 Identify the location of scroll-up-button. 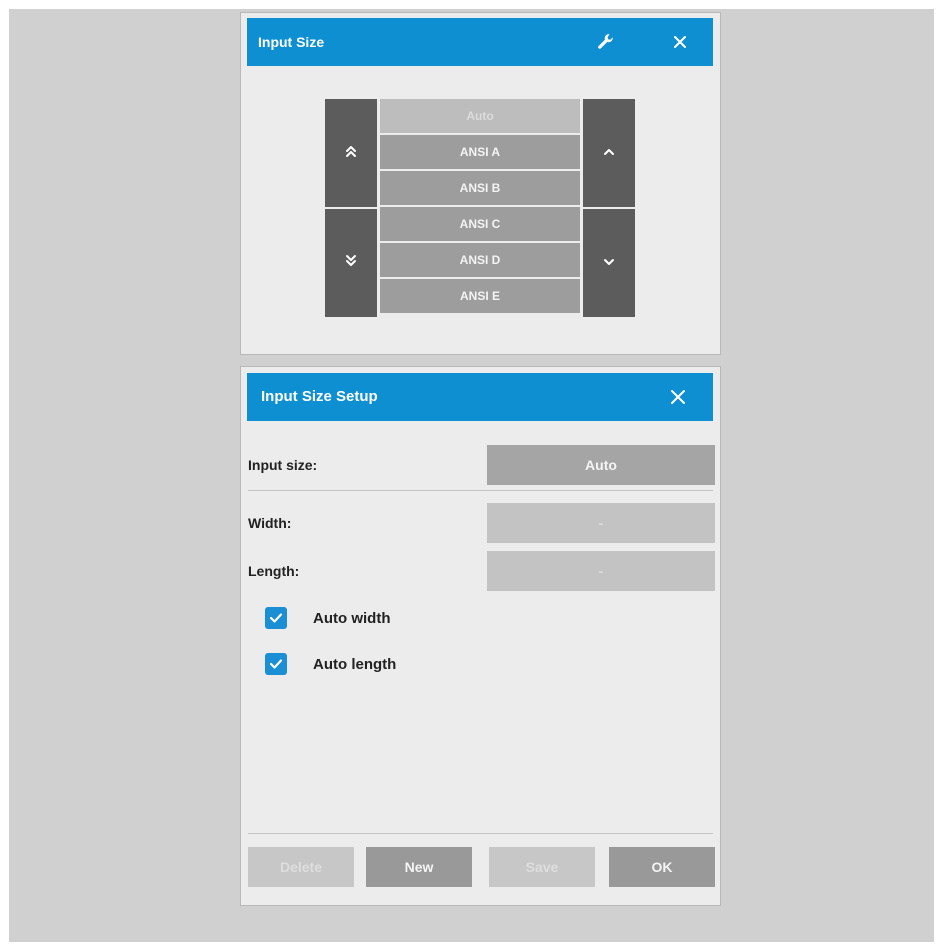
(609, 153).